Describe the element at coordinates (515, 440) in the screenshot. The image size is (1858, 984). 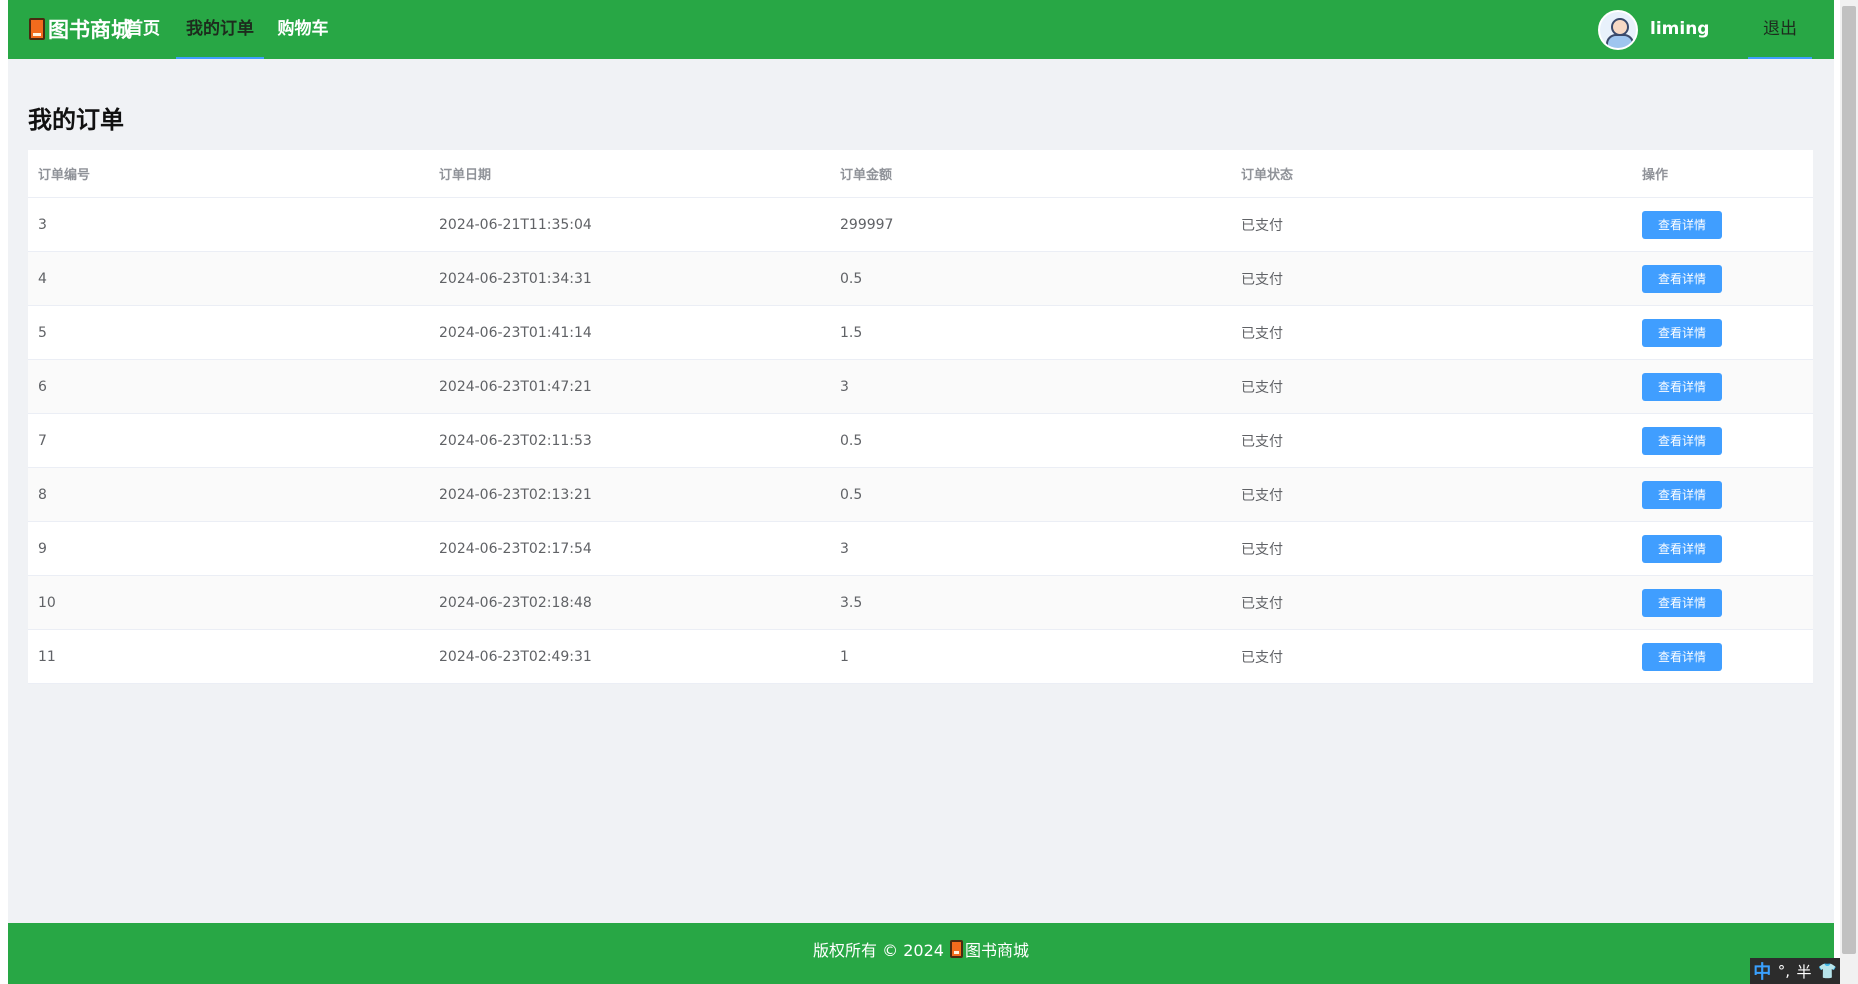
I see `order-date-cell: 2024-06-23T02:11:53` at that location.